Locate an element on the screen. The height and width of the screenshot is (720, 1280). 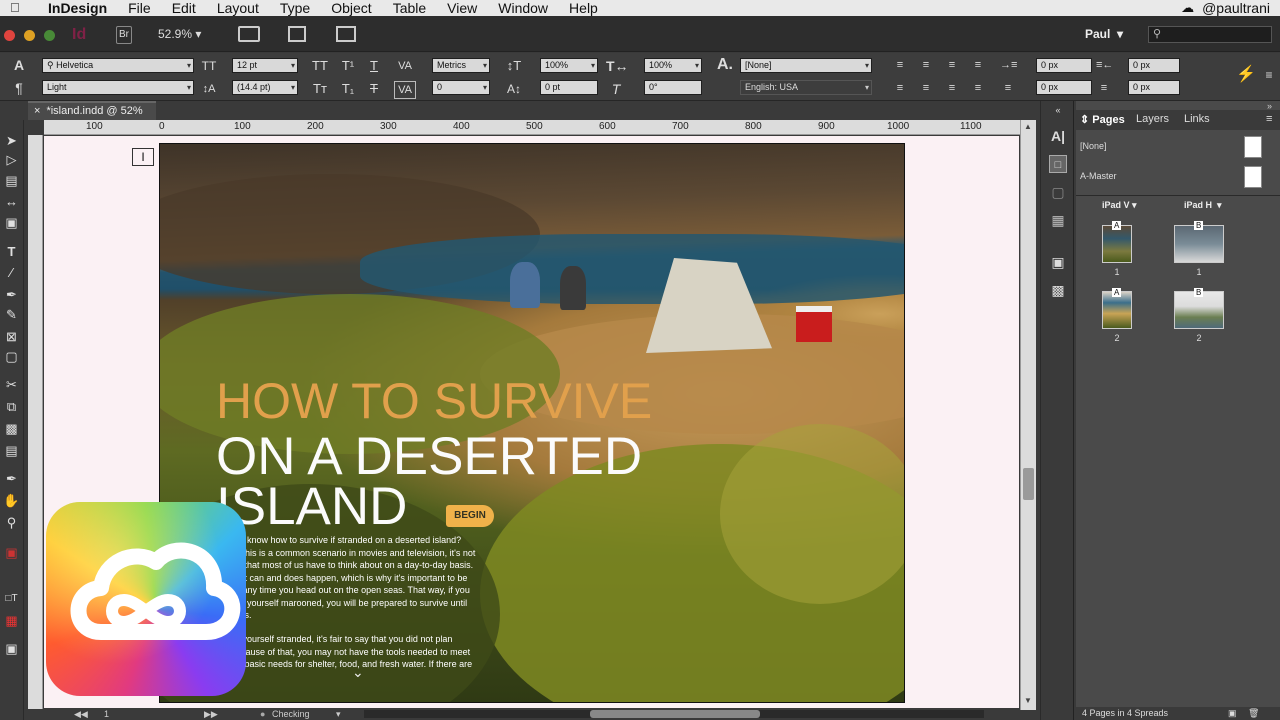
document-tab: × *island.indd @ 52% is located at coordinates (92, 110).